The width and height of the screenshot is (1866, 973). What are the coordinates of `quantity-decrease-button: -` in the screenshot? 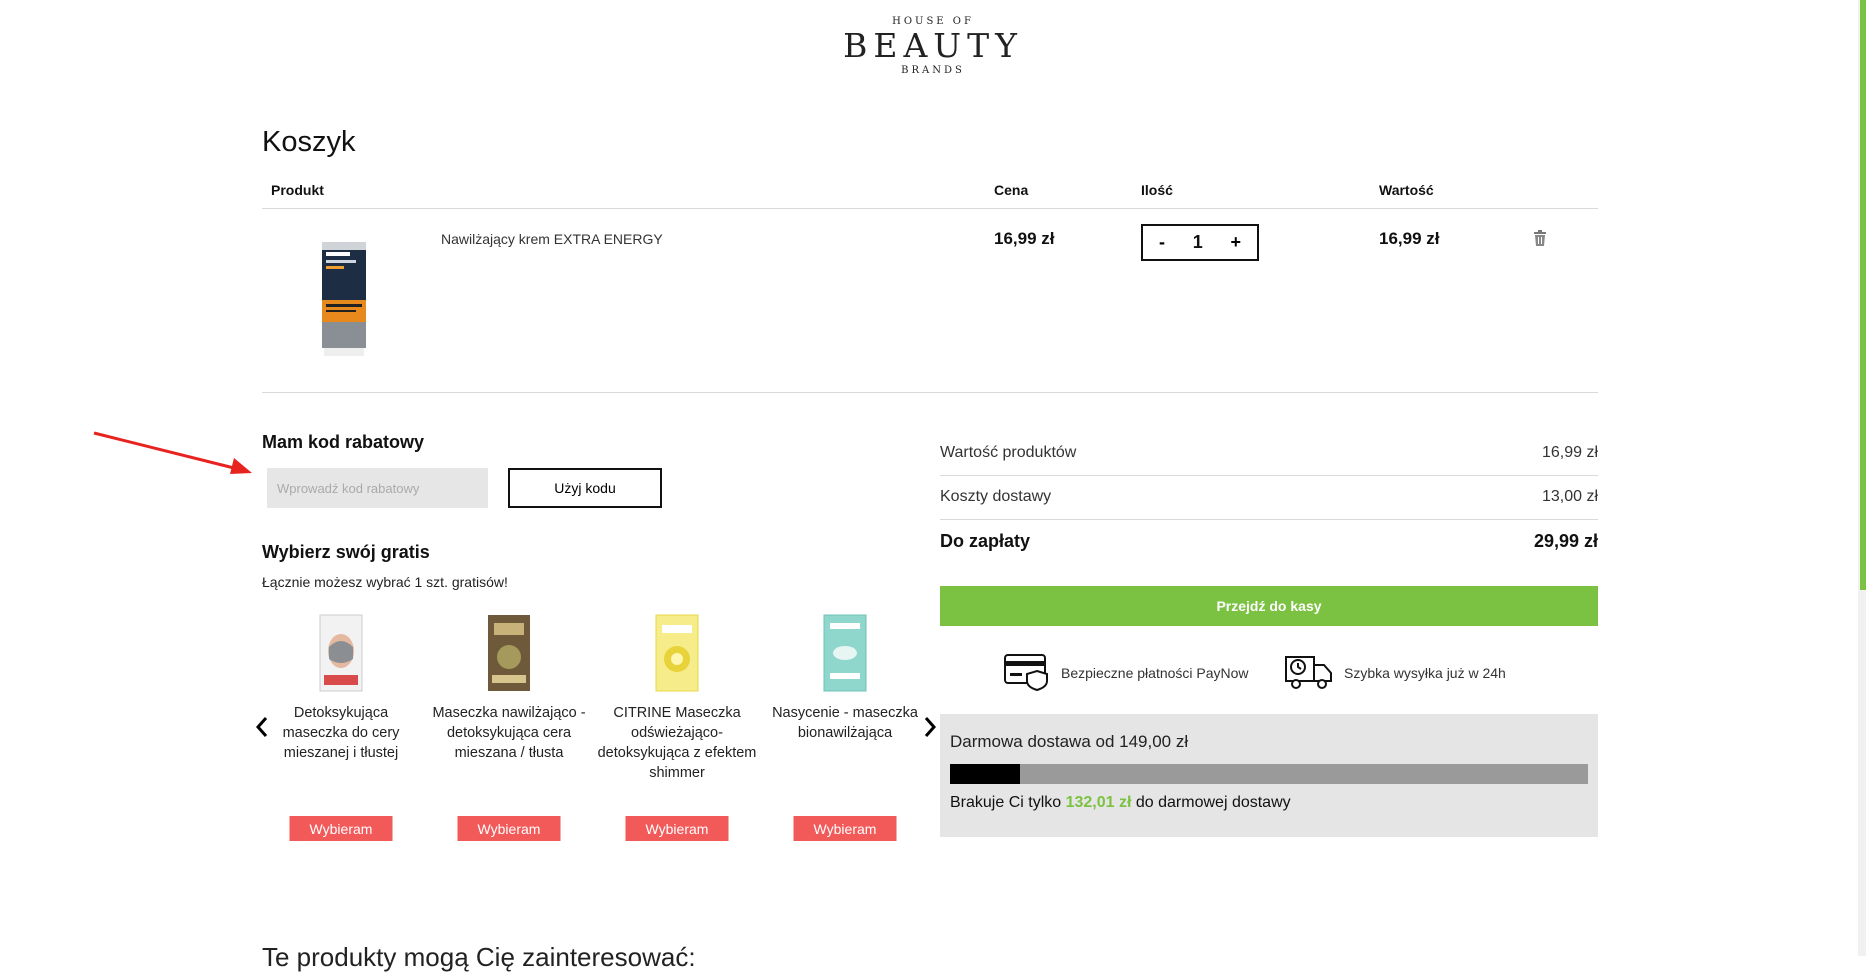 It's located at (1162, 242).